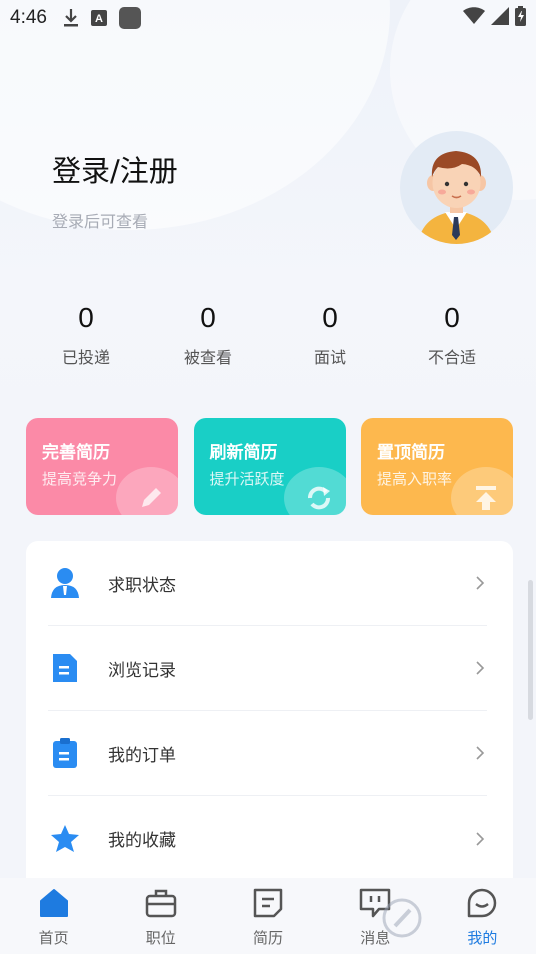  What do you see at coordinates (115, 169) in the screenshot?
I see `login-register-link: 登录/注册` at bounding box center [115, 169].